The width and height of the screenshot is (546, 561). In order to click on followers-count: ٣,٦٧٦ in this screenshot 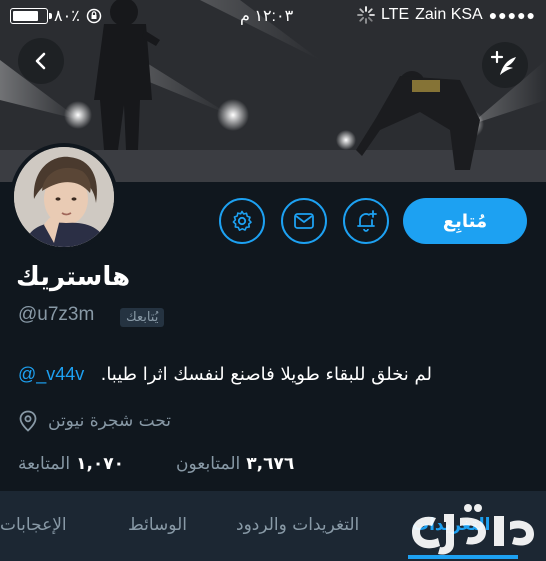, I will do `click(270, 464)`.